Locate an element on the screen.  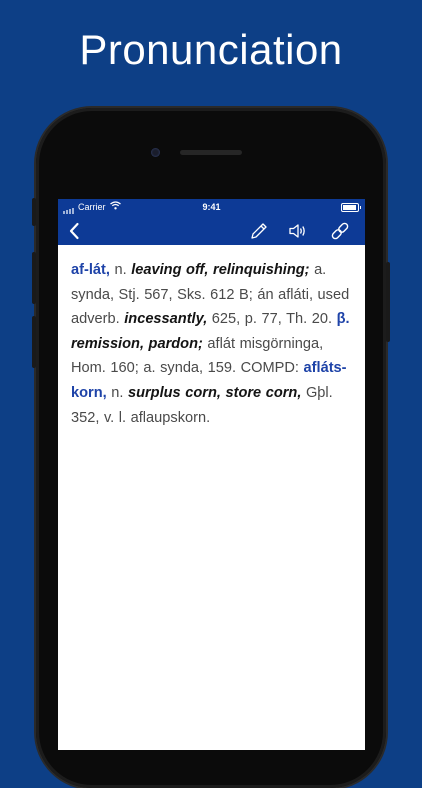
battery-icon is located at coordinates (351, 207).